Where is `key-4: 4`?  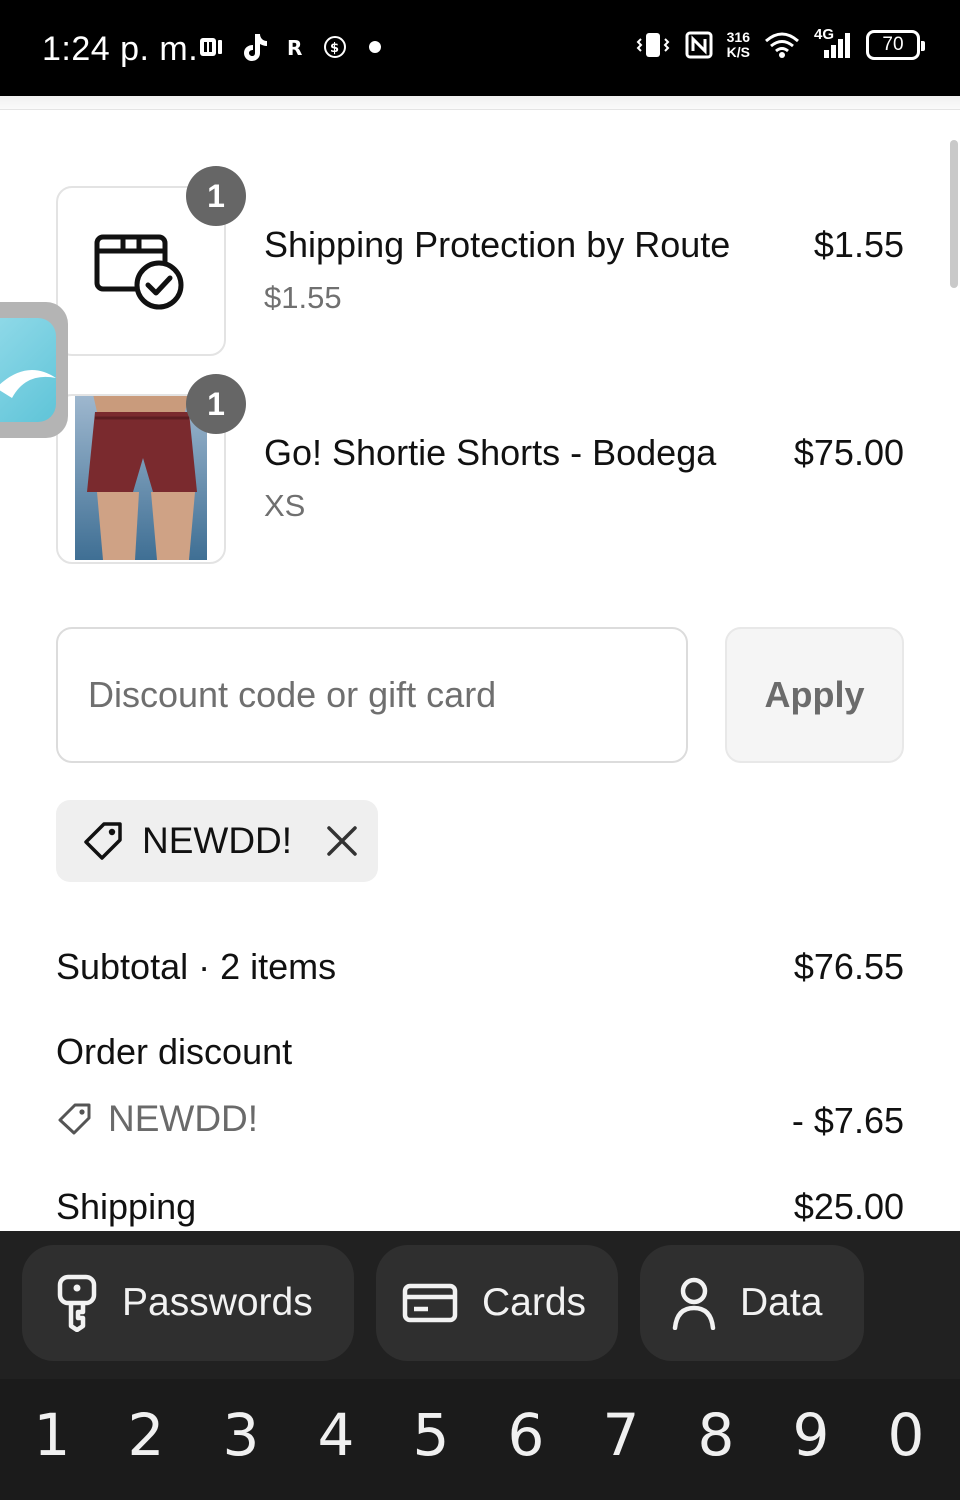
key-4: 4 is located at coordinates (336, 1435).